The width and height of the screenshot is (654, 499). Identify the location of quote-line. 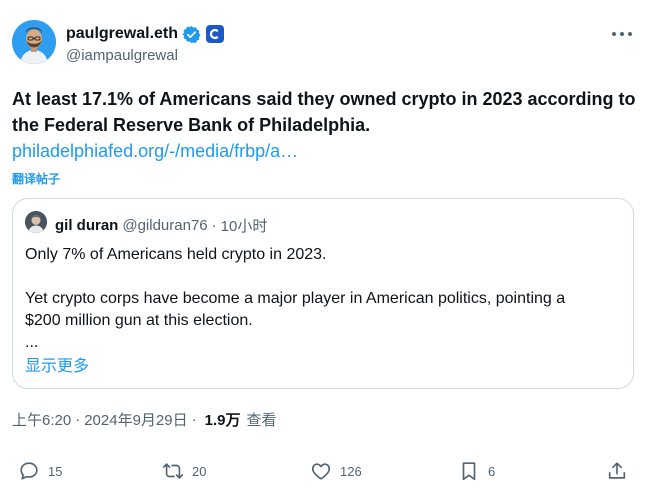
(323, 277).